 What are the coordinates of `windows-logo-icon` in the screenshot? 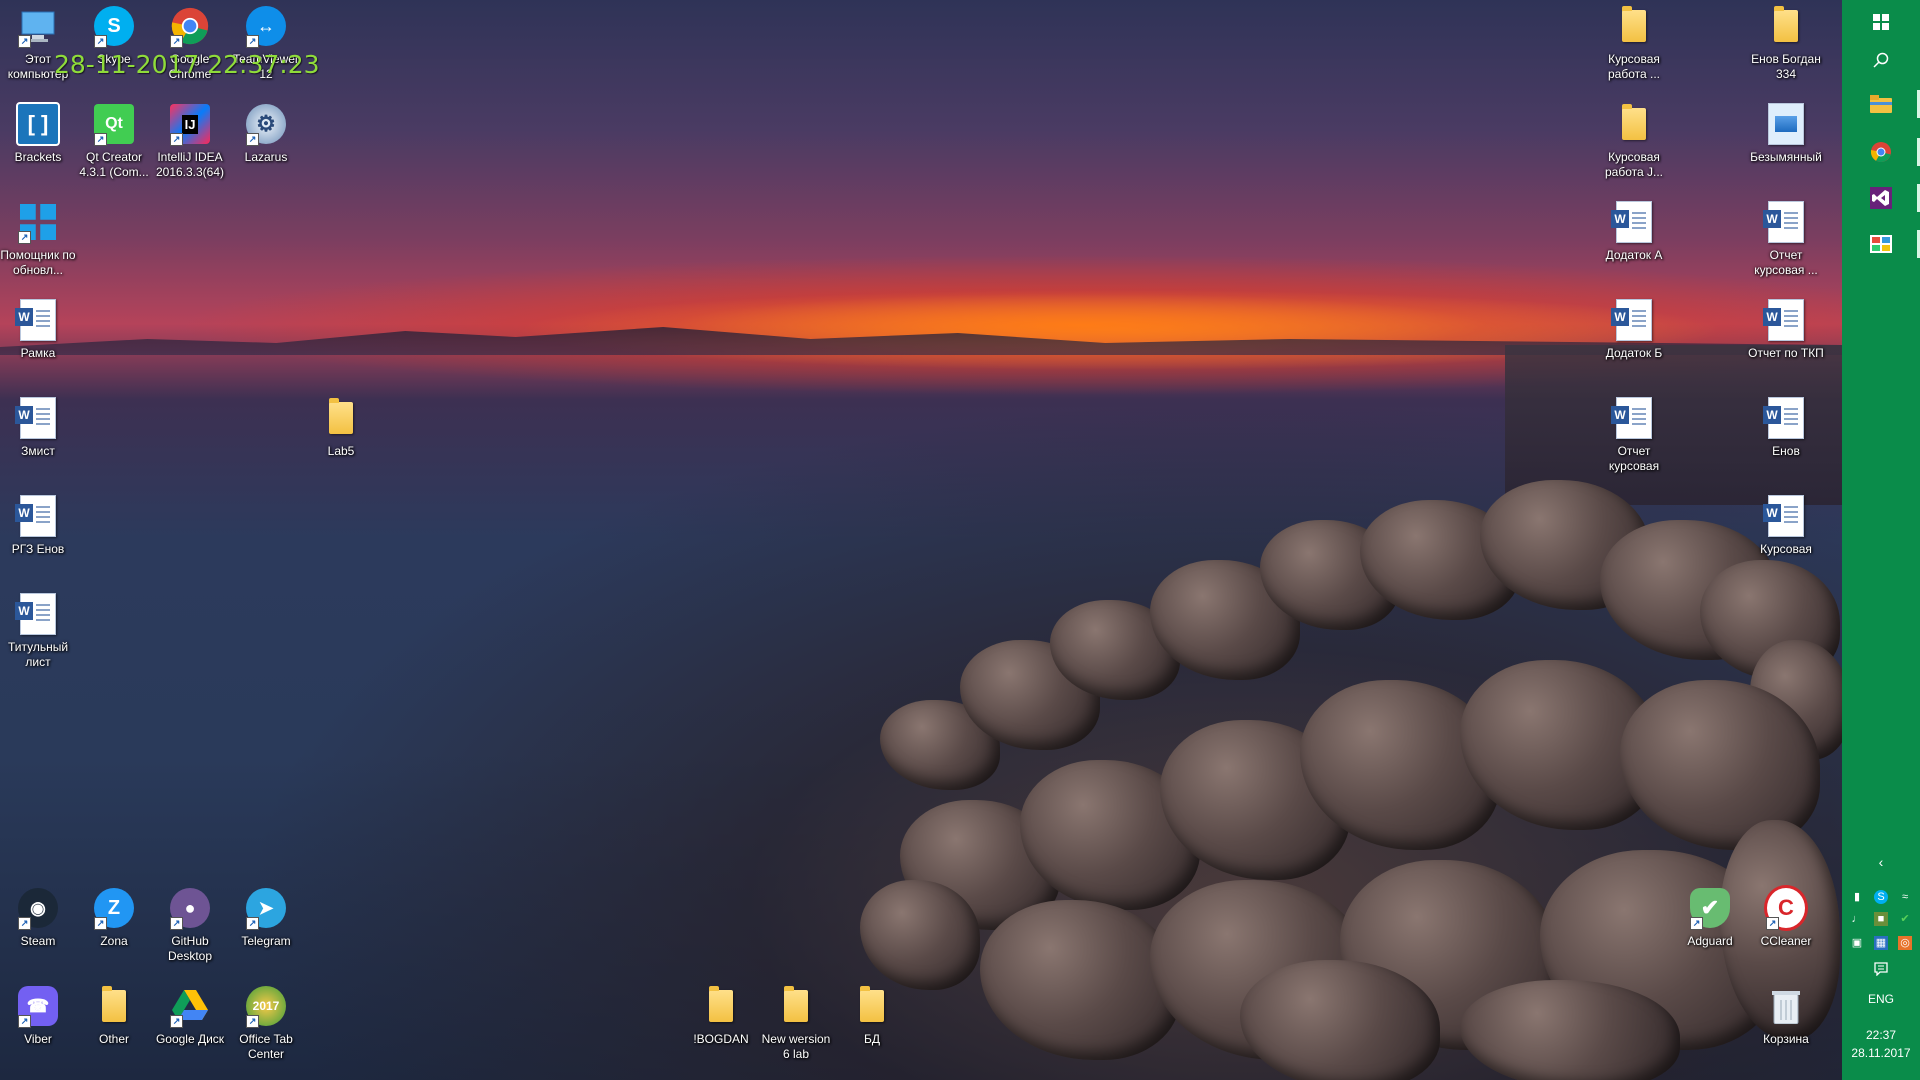 It's located at (1881, 22).